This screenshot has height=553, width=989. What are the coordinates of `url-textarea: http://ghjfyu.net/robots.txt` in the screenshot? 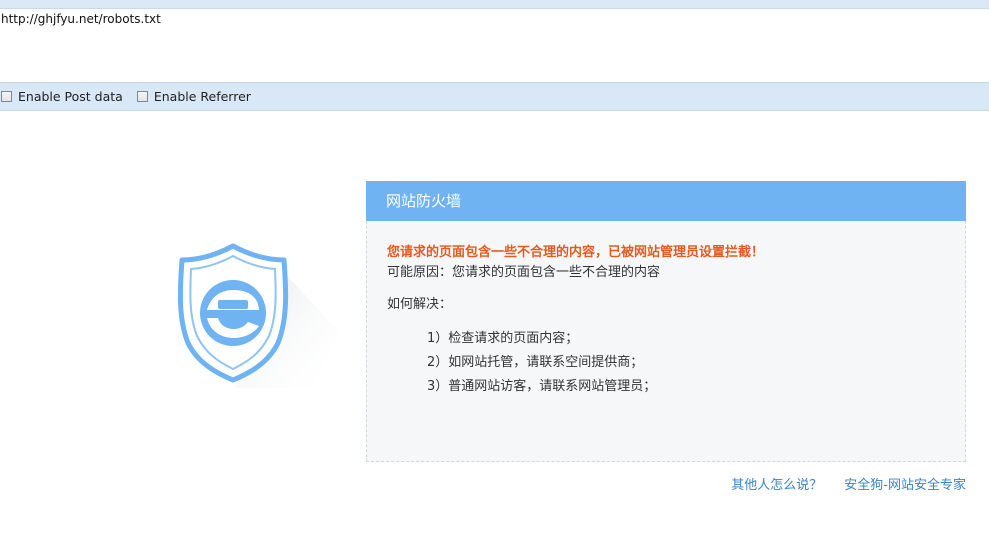 It's located at (494, 45).